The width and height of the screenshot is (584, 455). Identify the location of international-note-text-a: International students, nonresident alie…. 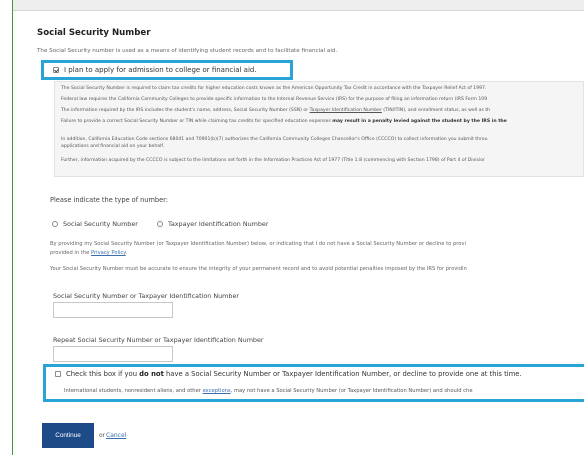
(133, 391).